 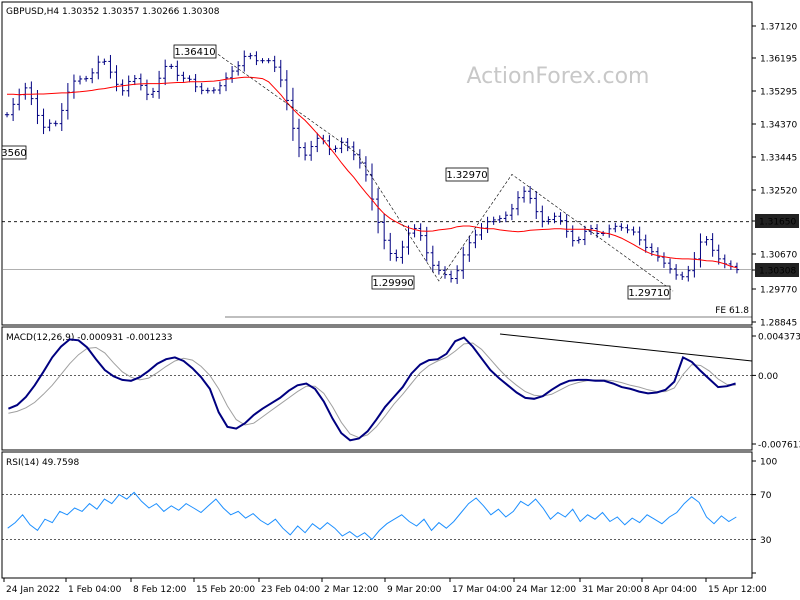 I want to click on macd-y-axis: 0.004373 0.00 -0.007613, so click(x=776, y=392).